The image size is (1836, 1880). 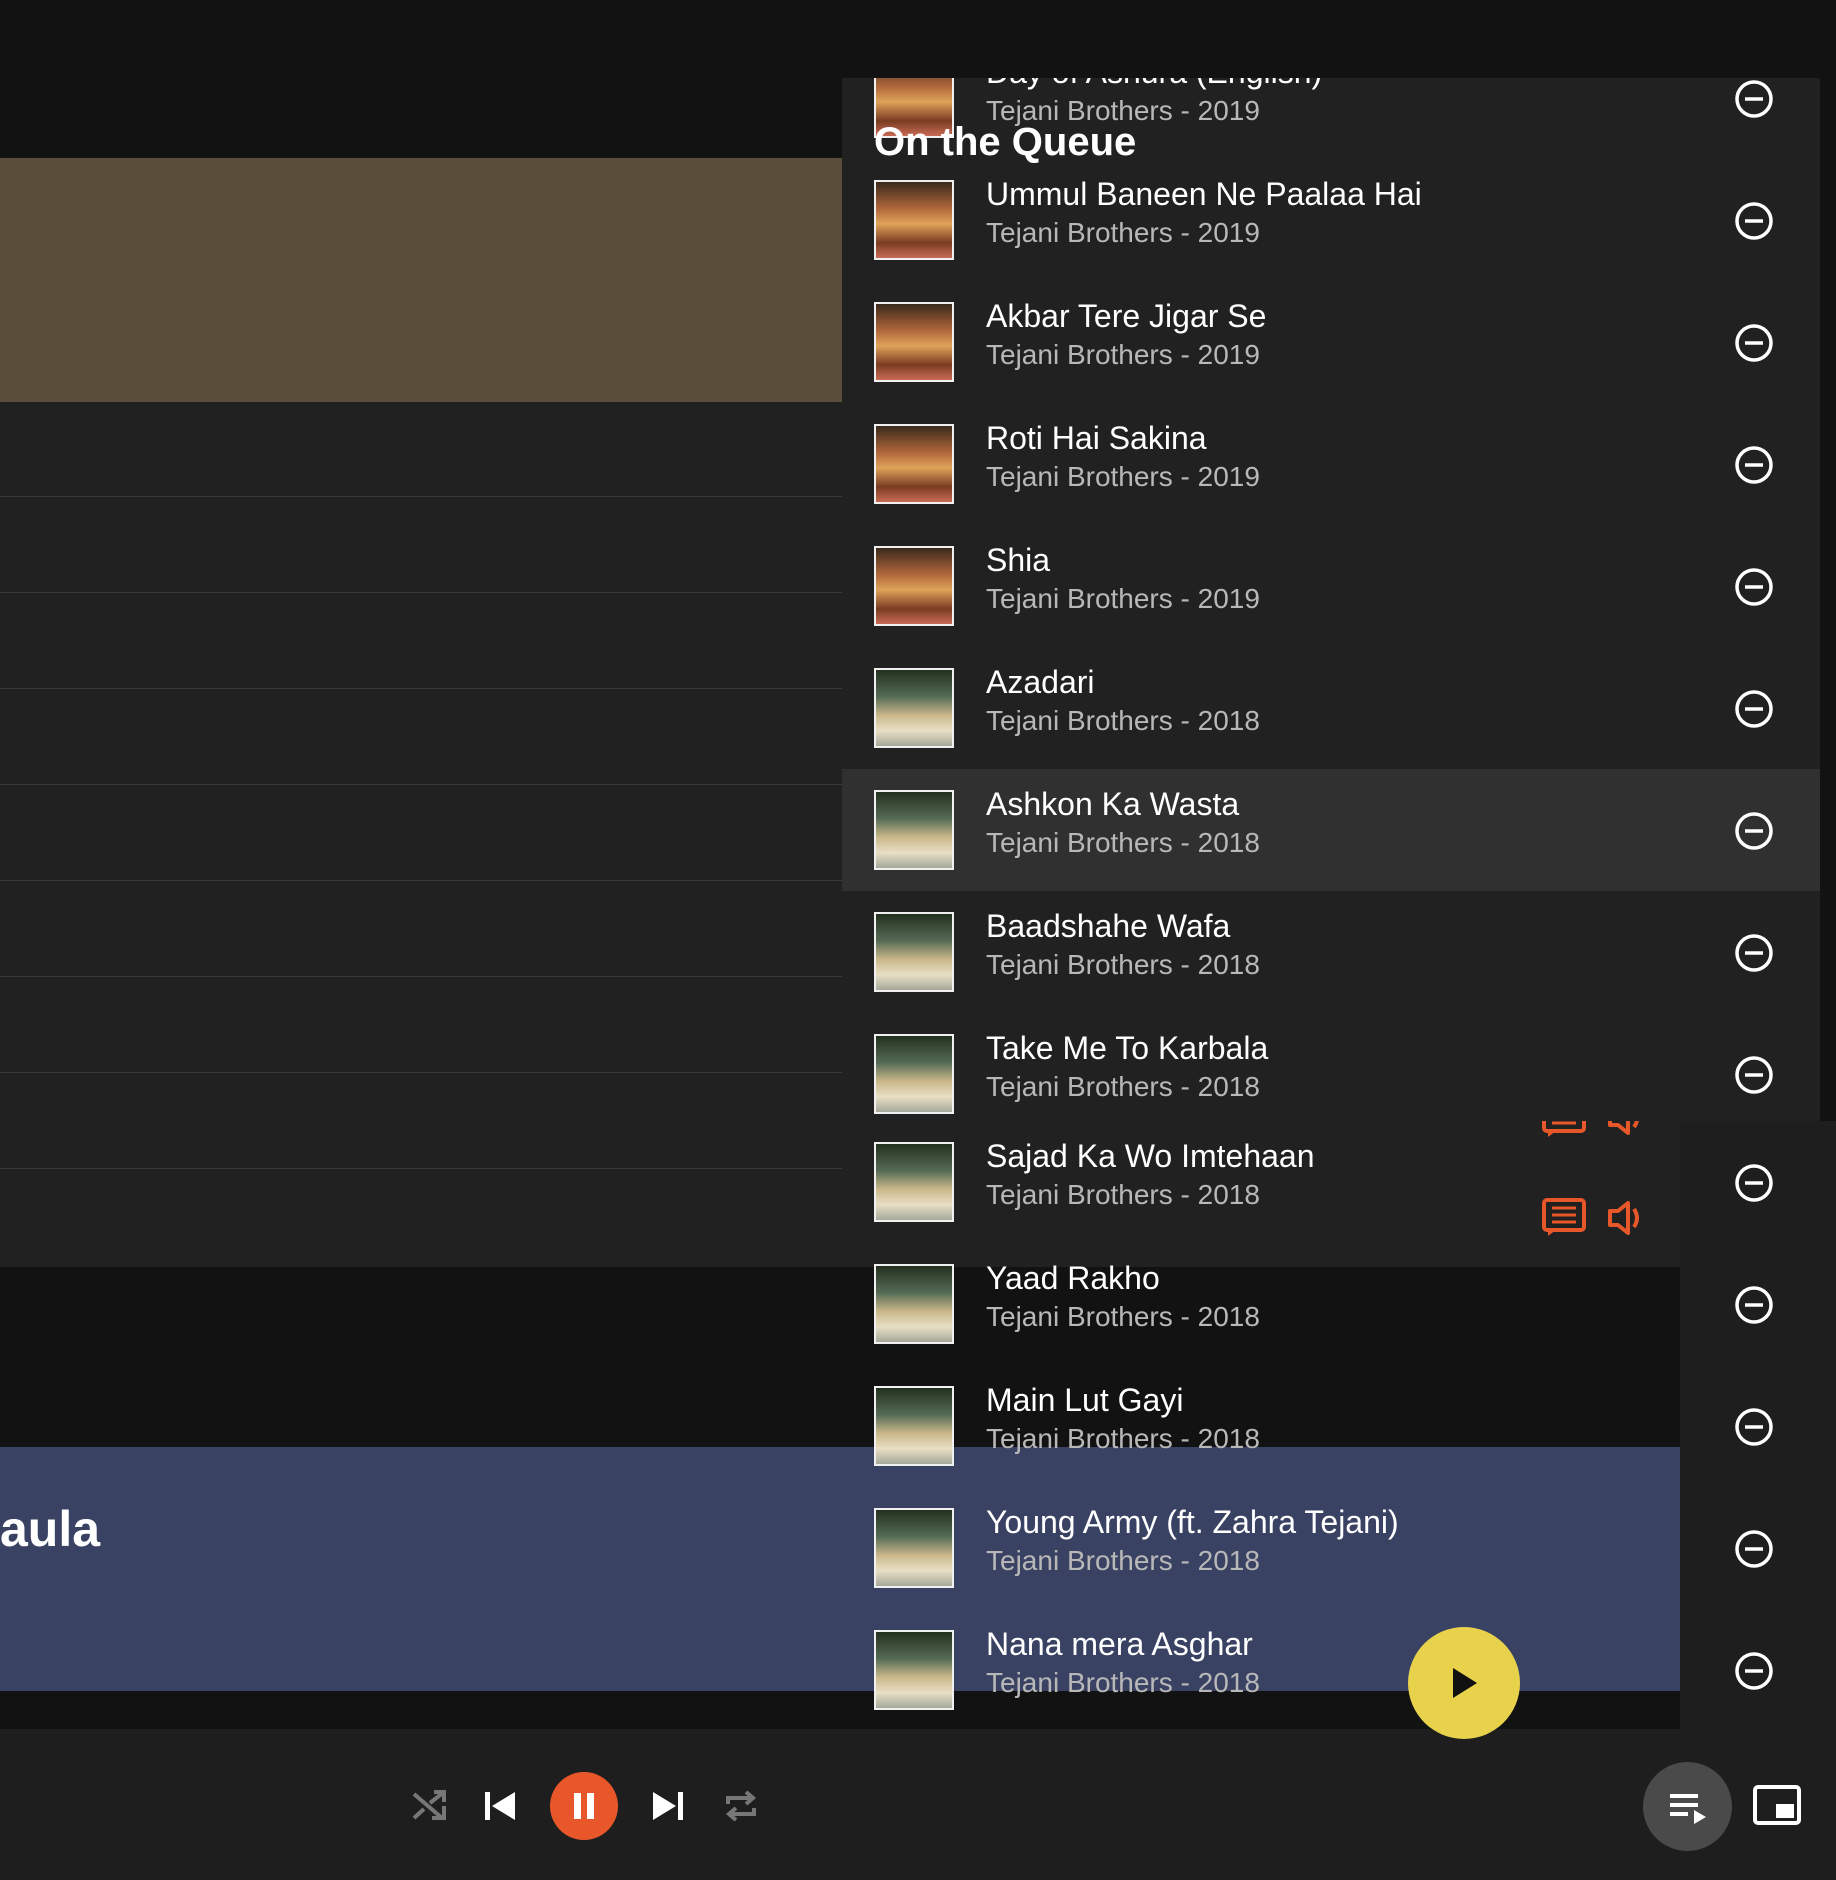 What do you see at coordinates (1331, 708) in the screenshot?
I see `queue-item: Azadari Tejani Brothers - 2018` at bounding box center [1331, 708].